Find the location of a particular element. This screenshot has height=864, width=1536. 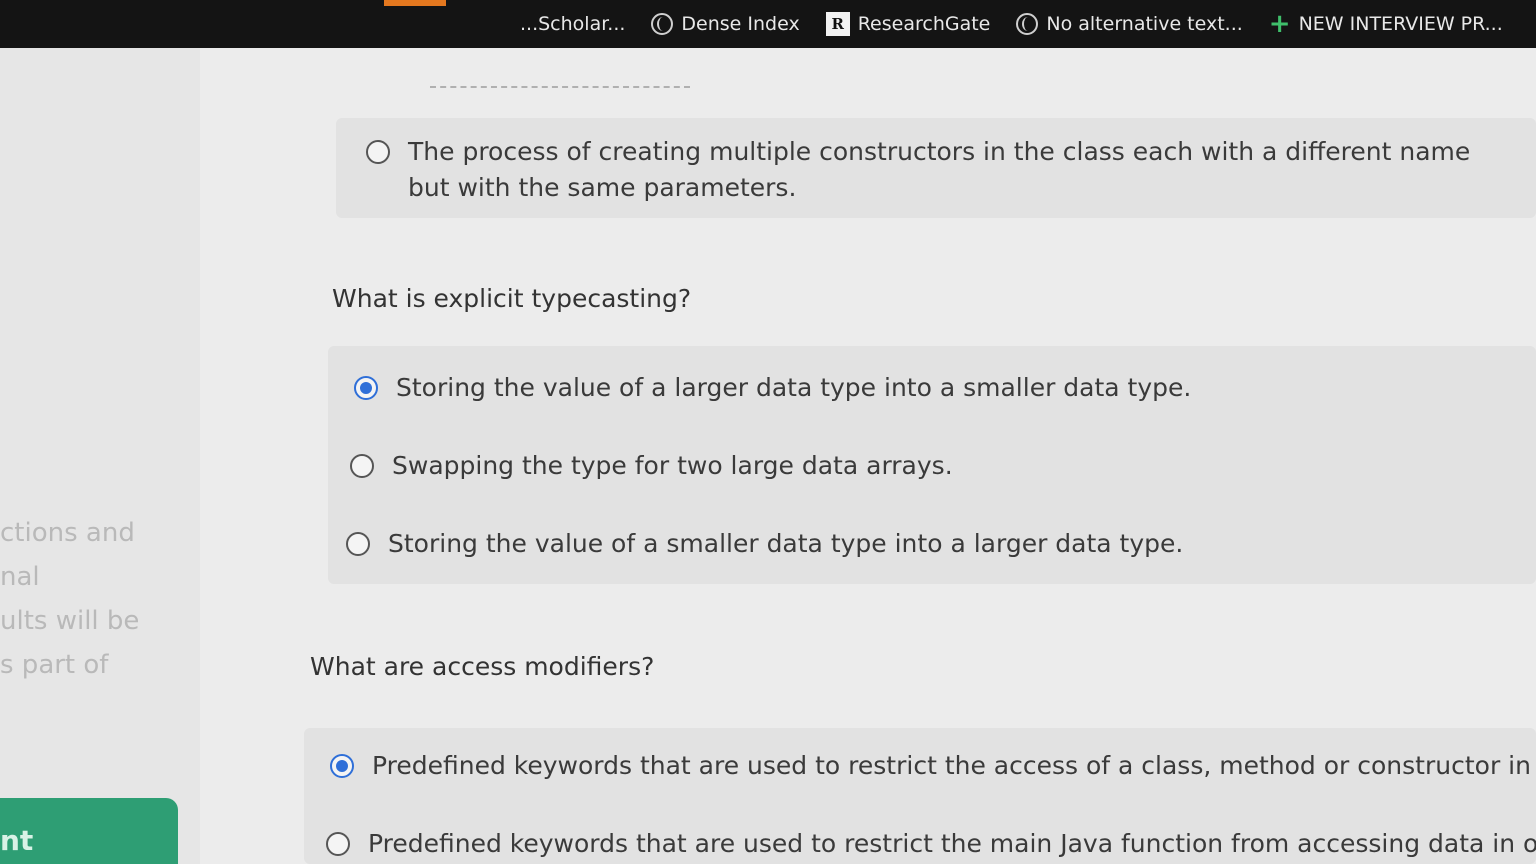

active-tab-indicator is located at coordinates (415, 3).